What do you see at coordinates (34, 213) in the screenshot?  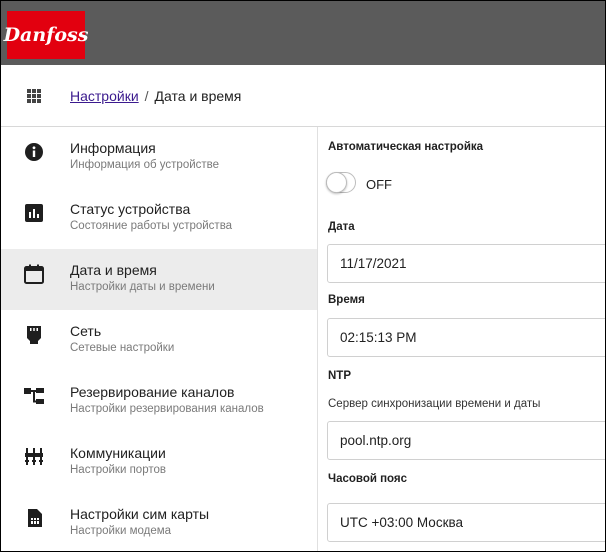 I see `bar-chart-icon` at bounding box center [34, 213].